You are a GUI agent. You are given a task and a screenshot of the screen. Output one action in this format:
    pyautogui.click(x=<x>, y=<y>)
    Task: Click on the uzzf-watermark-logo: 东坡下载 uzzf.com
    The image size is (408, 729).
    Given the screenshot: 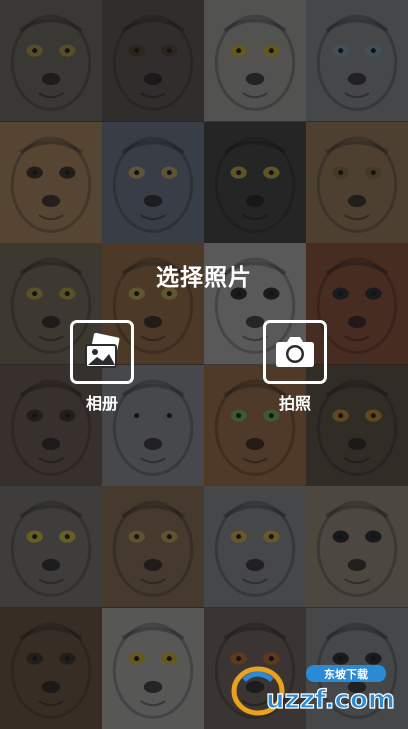 What is the action you would take?
    pyautogui.click(x=316, y=691)
    